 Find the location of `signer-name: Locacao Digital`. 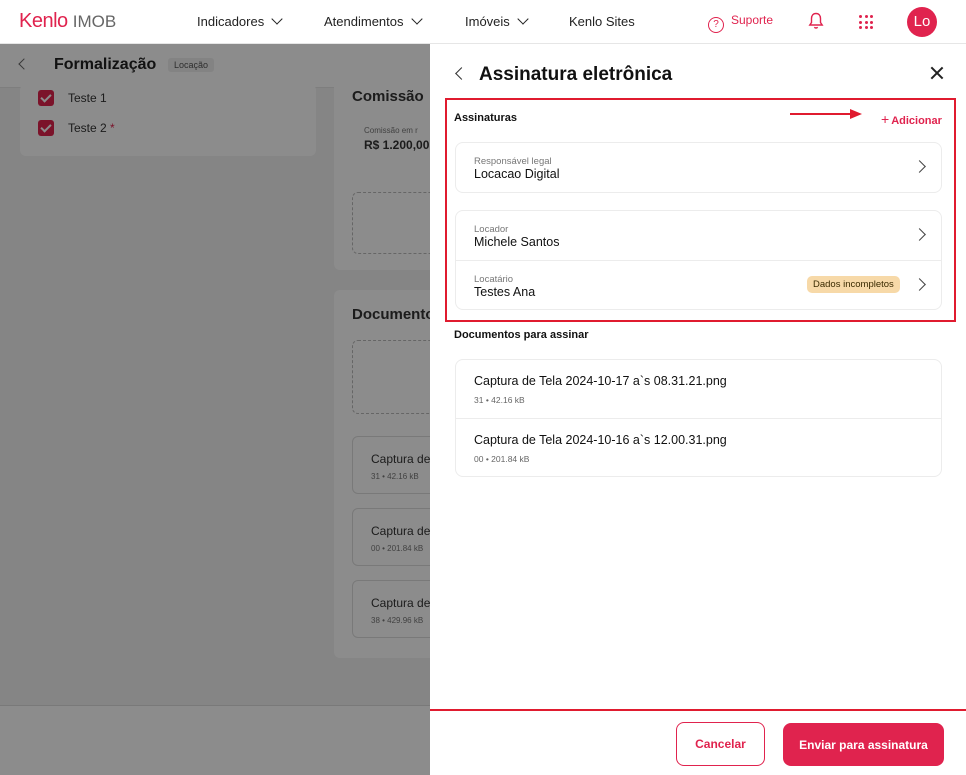

signer-name: Locacao Digital is located at coordinates (517, 174).